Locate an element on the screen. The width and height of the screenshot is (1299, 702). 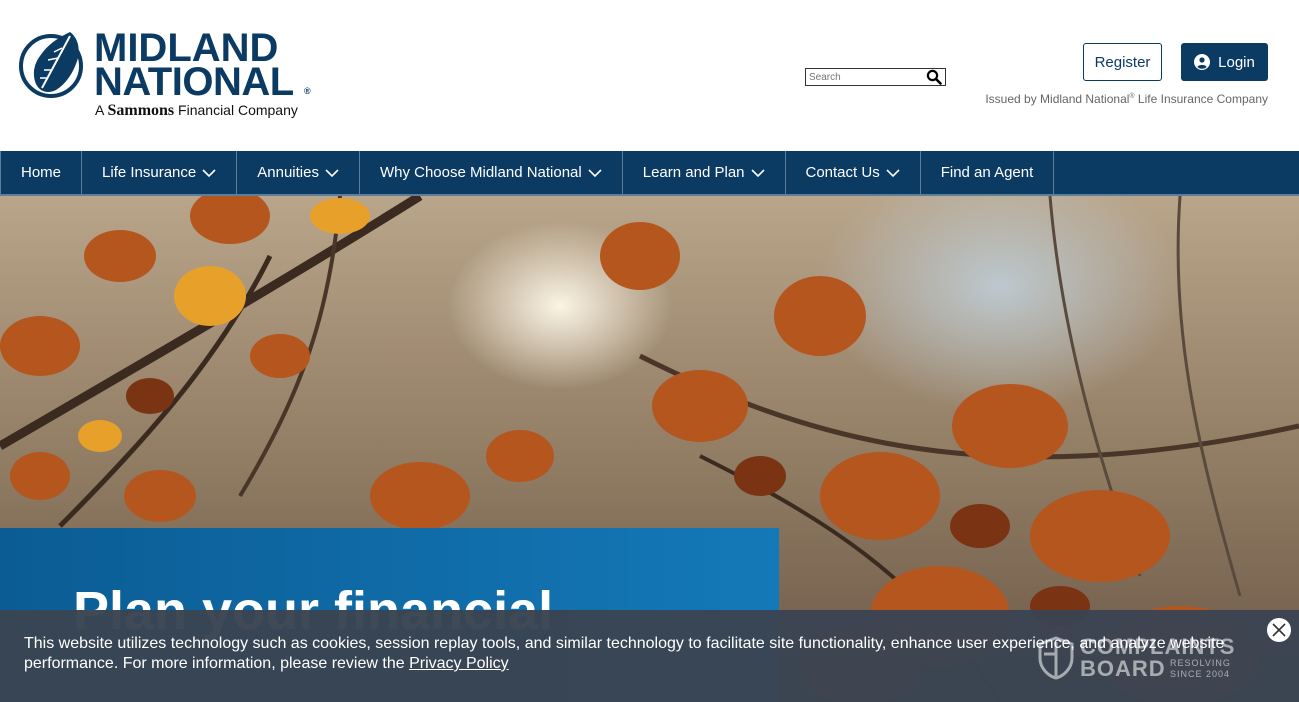
nav-item-learn-and-plan: Learn and Plan is located at coordinates (703, 172).